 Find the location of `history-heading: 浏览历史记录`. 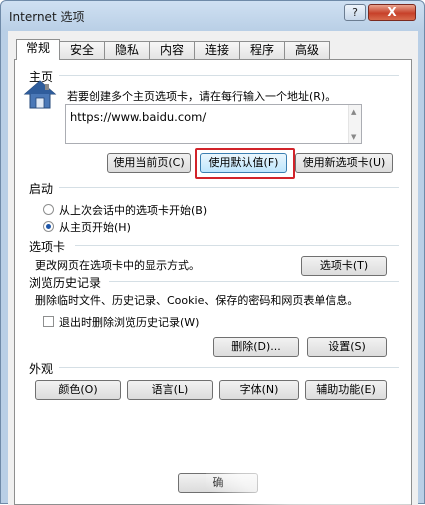

history-heading: 浏览历史记录 is located at coordinates (65, 283).